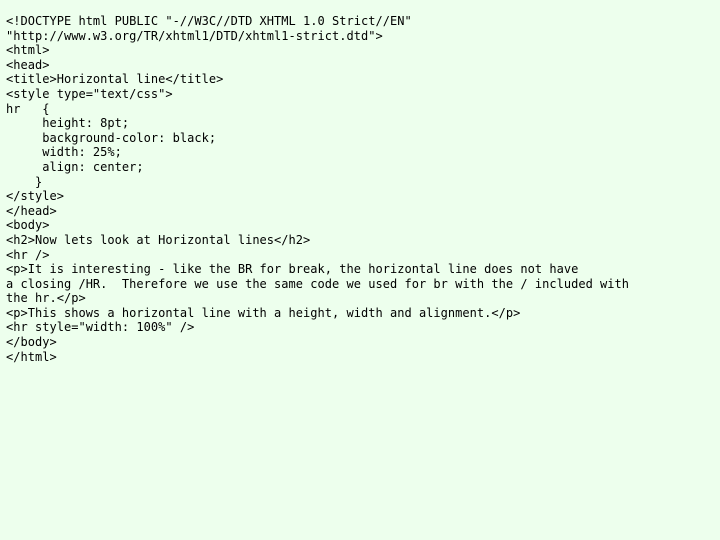 Image resolution: width=720 pixels, height=540 pixels. What do you see at coordinates (31, 210) in the screenshot?
I see `code-line: </head>` at bounding box center [31, 210].